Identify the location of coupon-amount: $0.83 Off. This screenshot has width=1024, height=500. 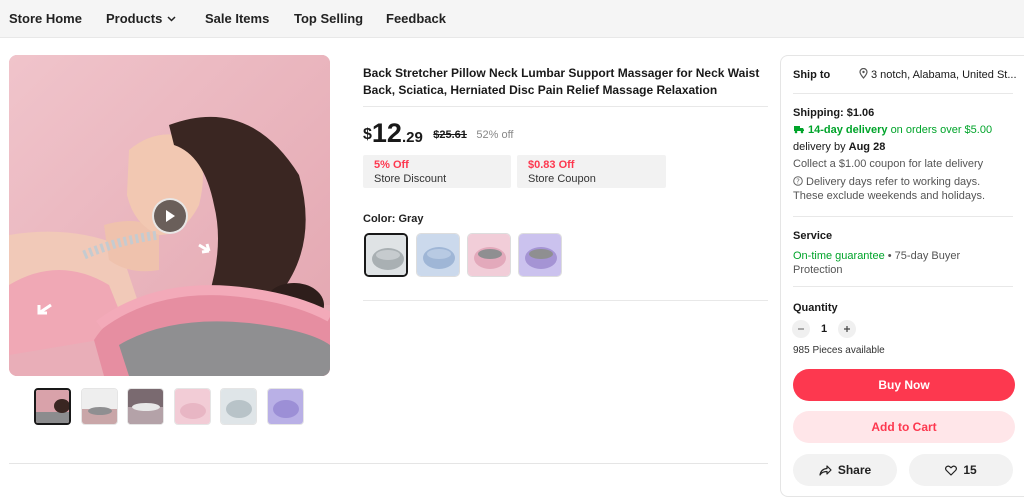
(551, 165).